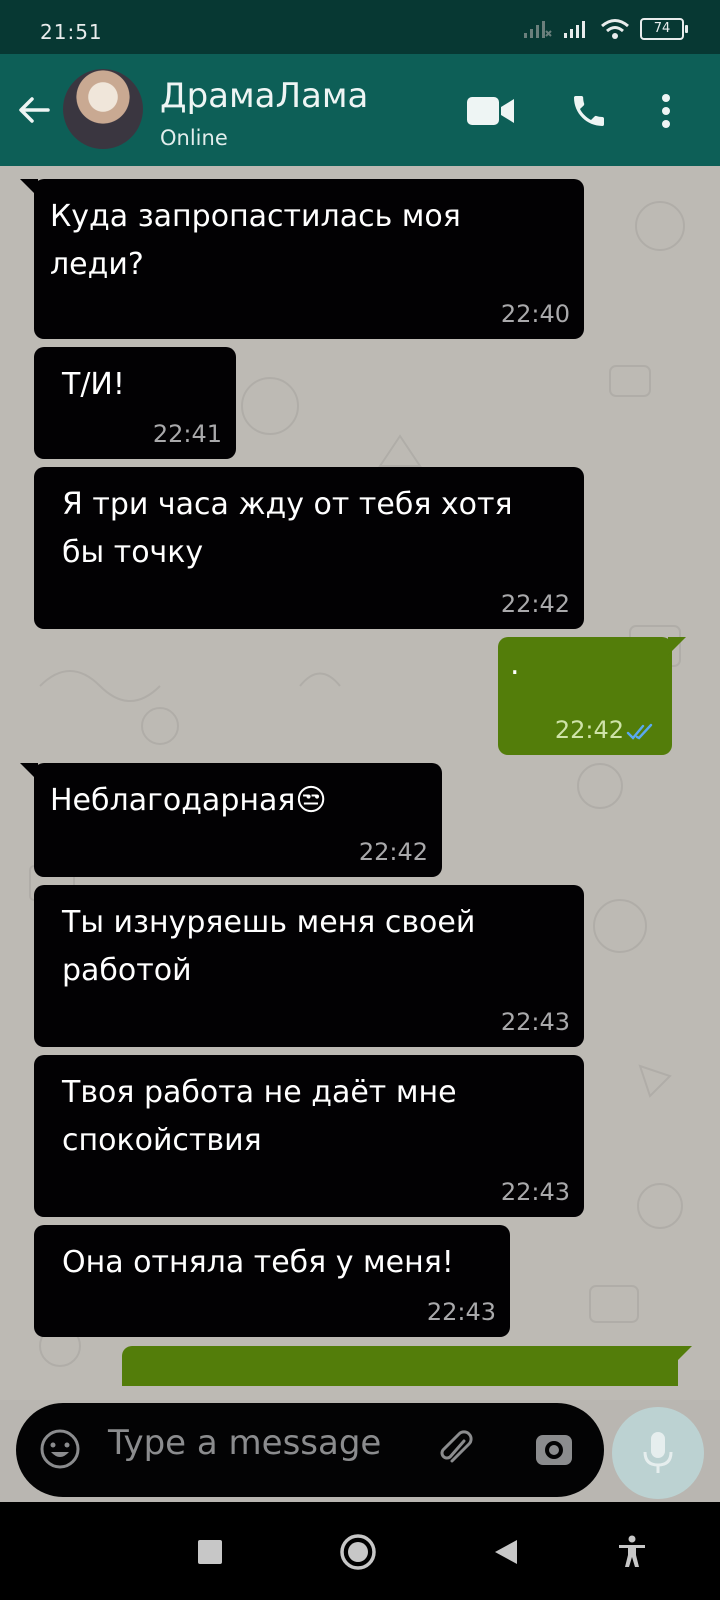  I want to click on circle-icon, so click(358, 1552).